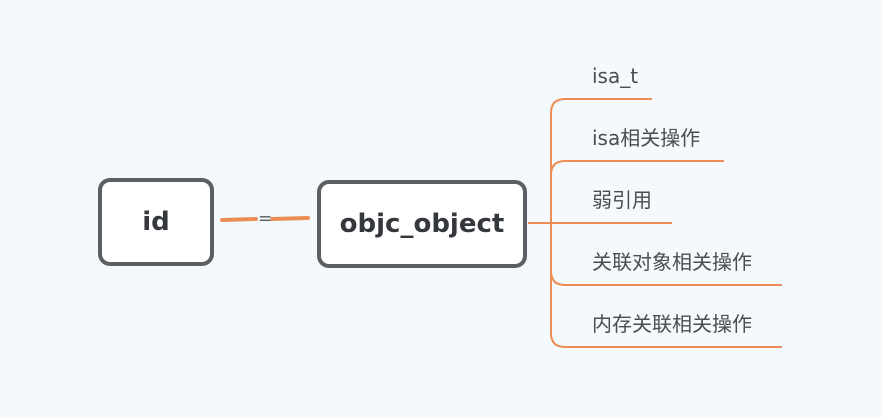  Describe the element at coordinates (265, 219) in the screenshot. I see `equals-sign: =` at that location.